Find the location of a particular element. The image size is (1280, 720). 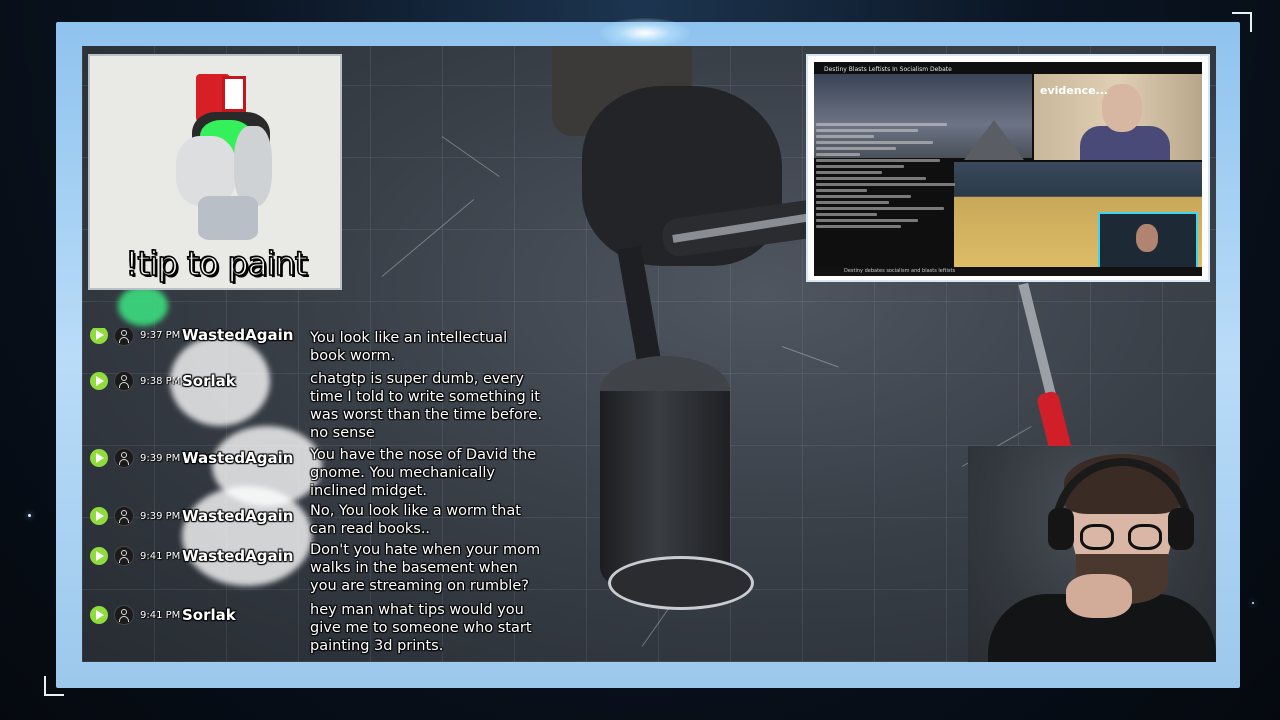

chat-time: 9:38 PM is located at coordinates (160, 381).